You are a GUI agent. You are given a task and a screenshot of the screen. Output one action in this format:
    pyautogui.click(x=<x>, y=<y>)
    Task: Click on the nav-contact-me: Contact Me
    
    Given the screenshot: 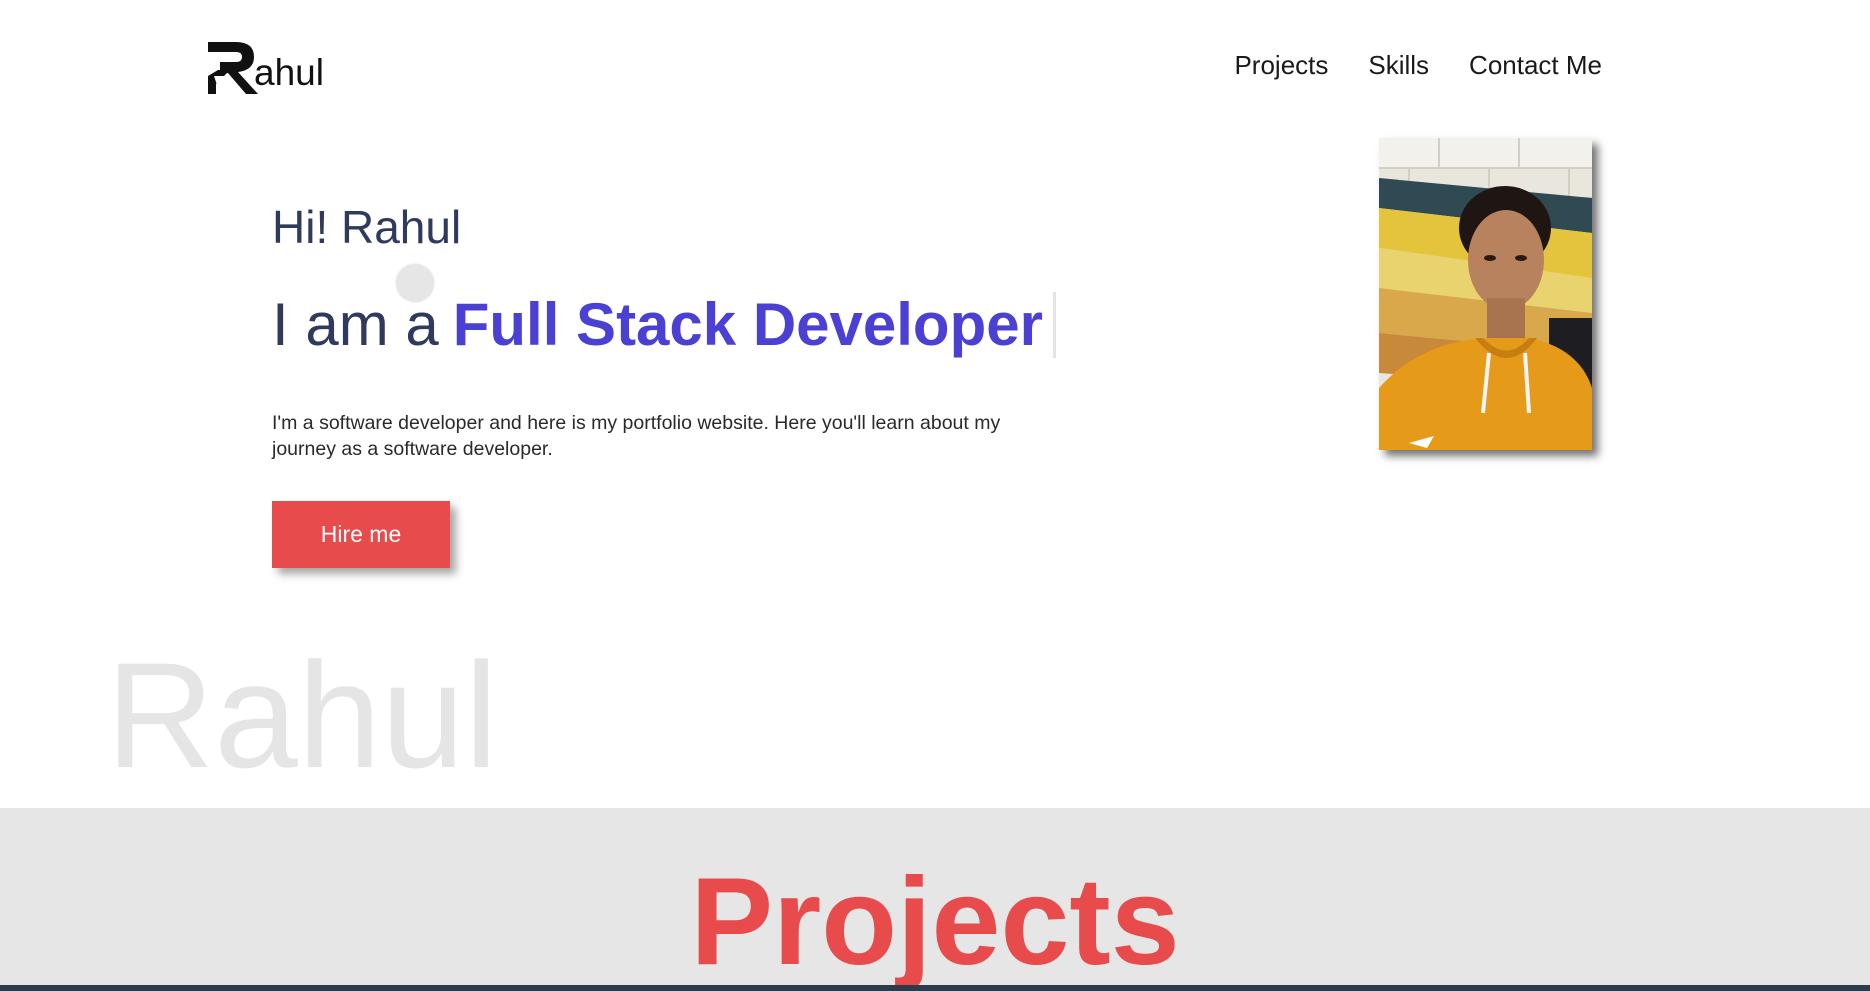 What is the action you would take?
    pyautogui.click(x=1535, y=65)
    